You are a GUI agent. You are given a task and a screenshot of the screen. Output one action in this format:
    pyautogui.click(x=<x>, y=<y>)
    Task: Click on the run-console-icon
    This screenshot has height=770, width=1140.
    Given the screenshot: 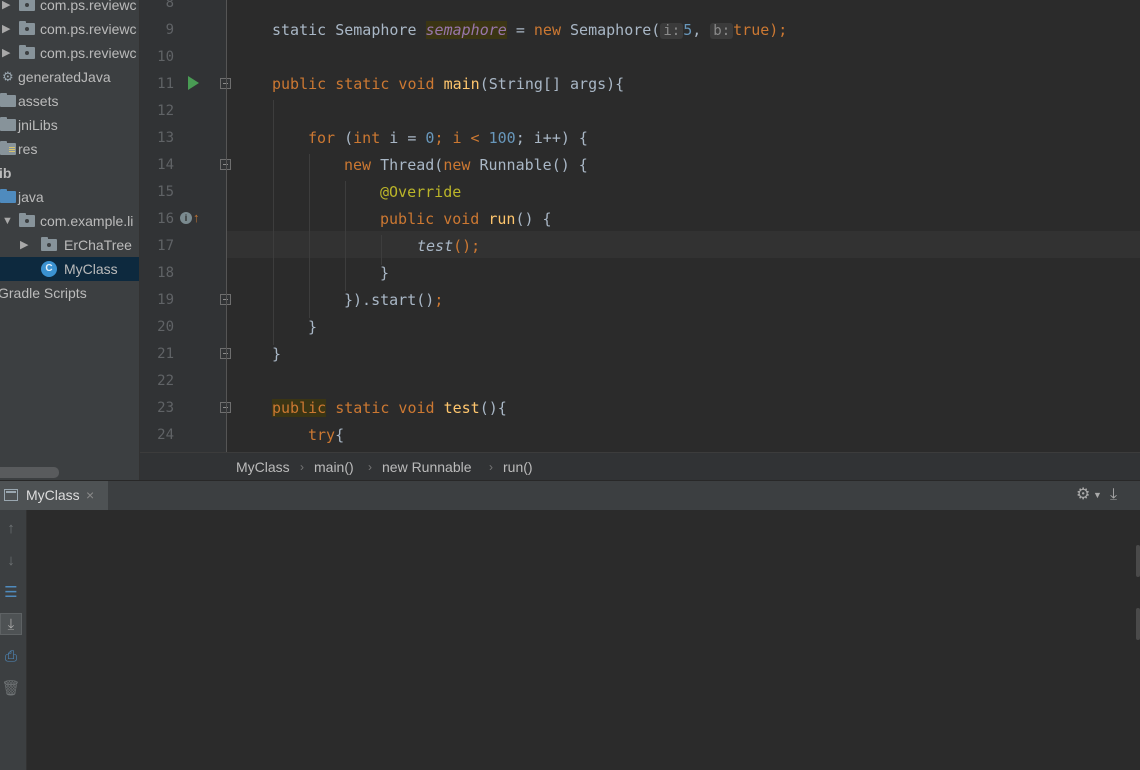 What is the action you would take?
    pyautogui.click(x=11, y=495)
    